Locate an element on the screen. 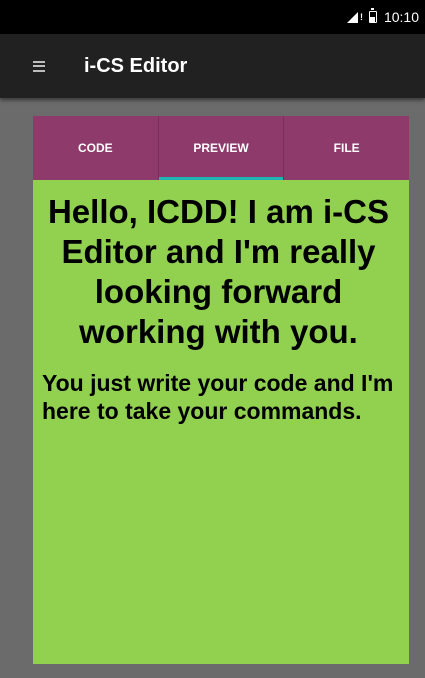 The width and height of the screenshot is (425, 678). tab-code: CODE is located at coordinates (95, 148).